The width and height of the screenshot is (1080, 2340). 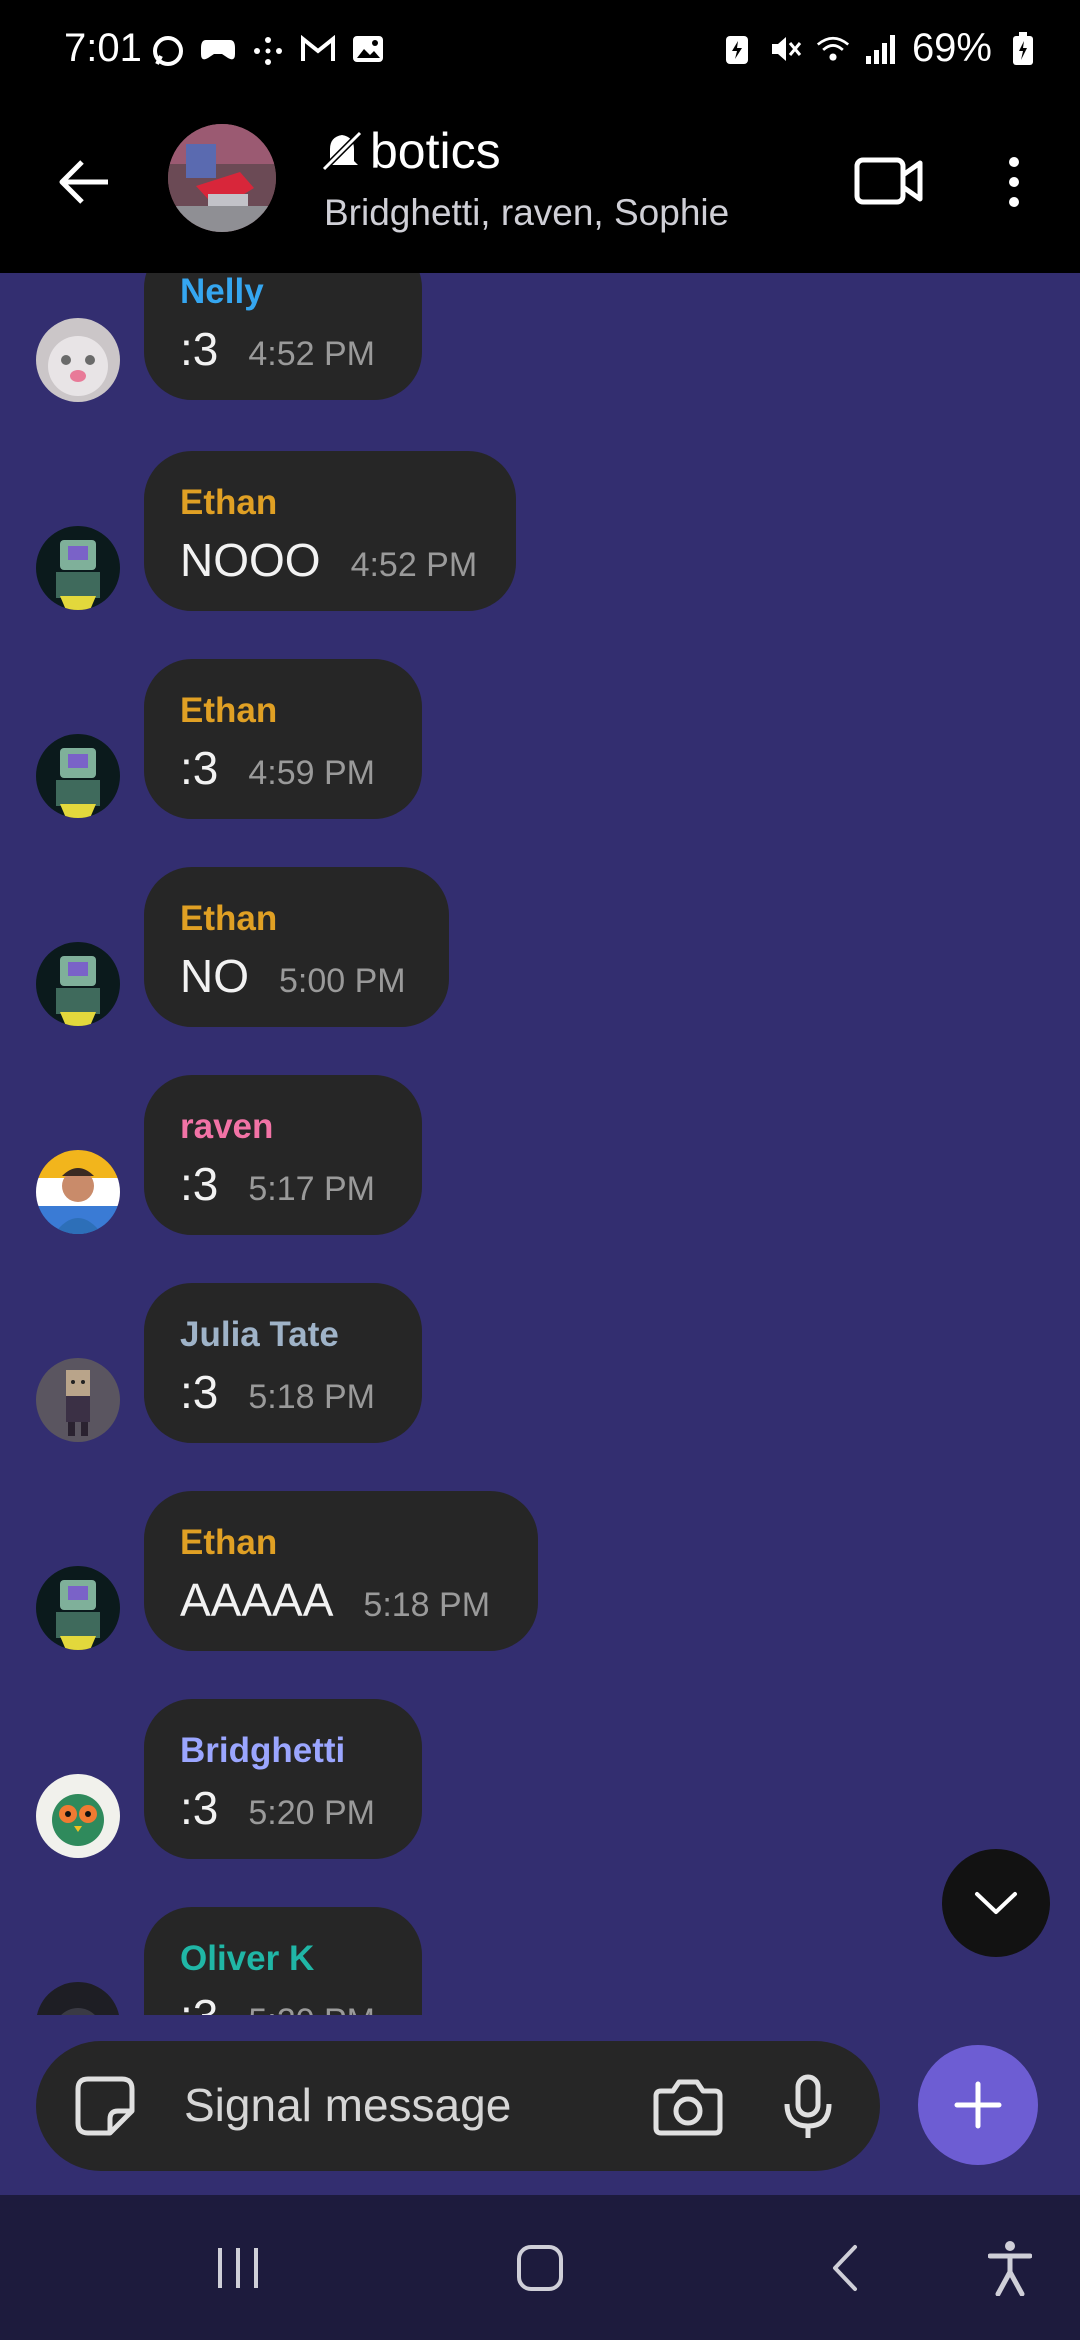 I want to click on message-bubble: Nelly :3 4:52 PM, so click(x=283, y=336).